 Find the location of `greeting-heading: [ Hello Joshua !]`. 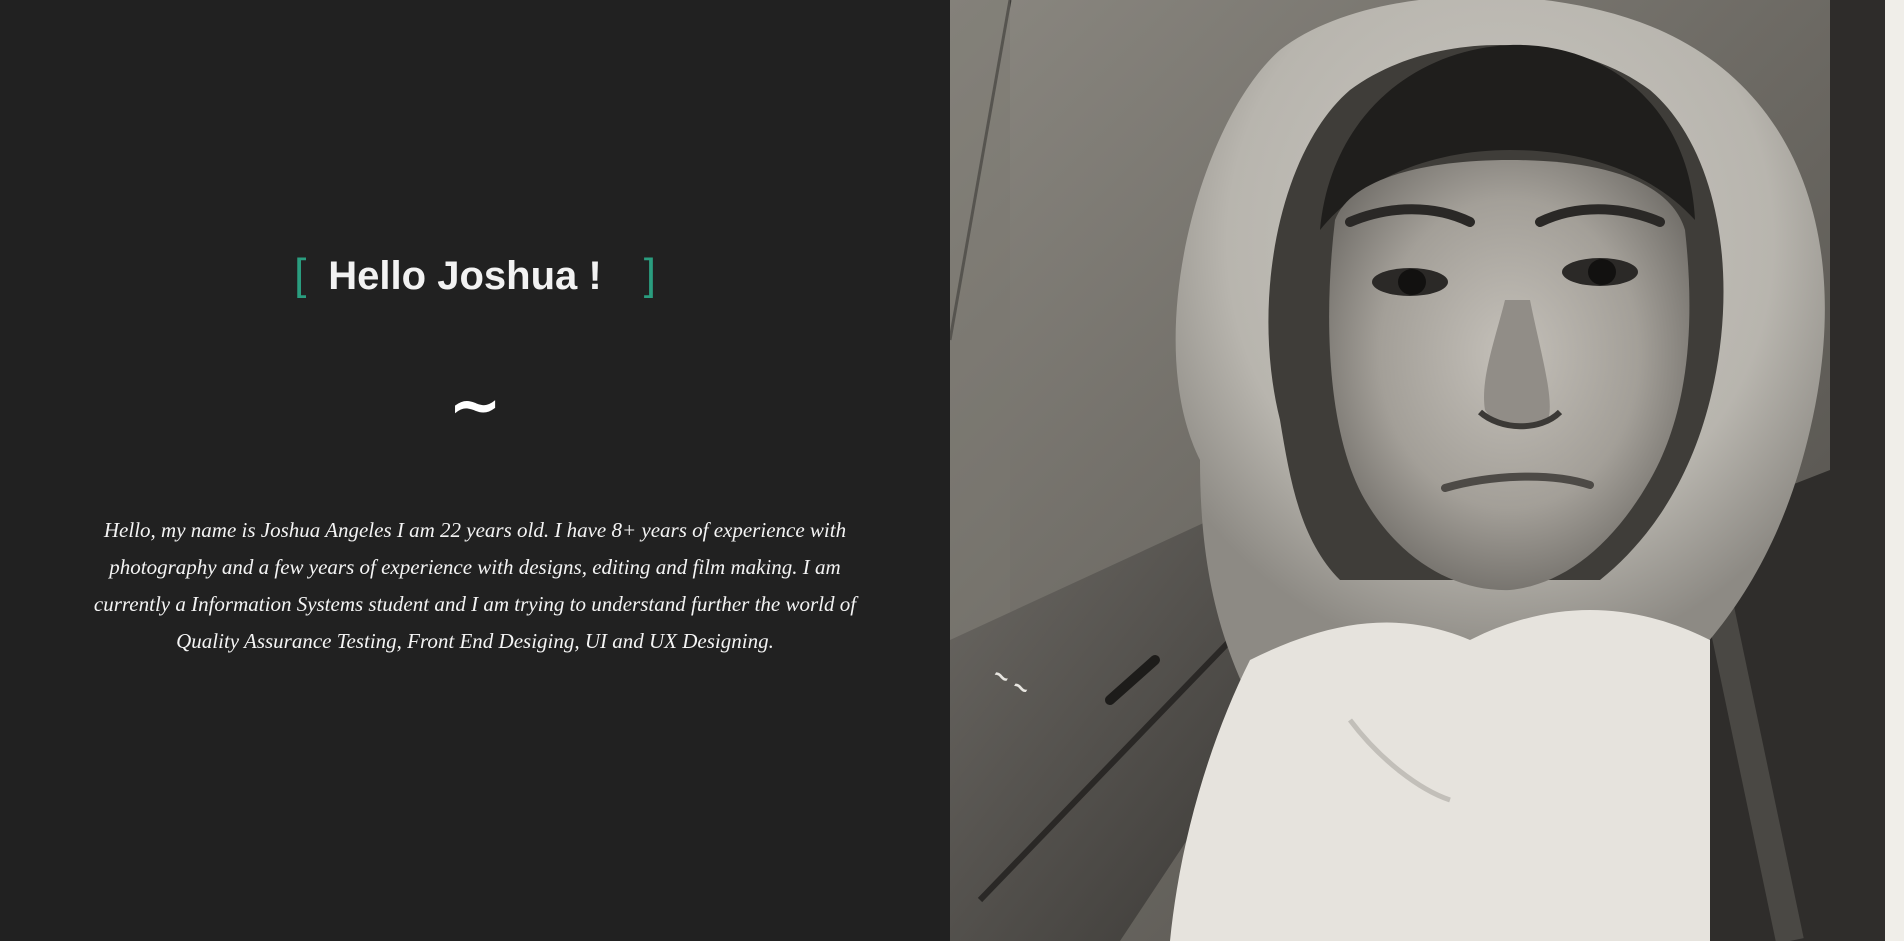

greeting-heading: [ Hello Joshua !] is located at coordinates (475, 275).